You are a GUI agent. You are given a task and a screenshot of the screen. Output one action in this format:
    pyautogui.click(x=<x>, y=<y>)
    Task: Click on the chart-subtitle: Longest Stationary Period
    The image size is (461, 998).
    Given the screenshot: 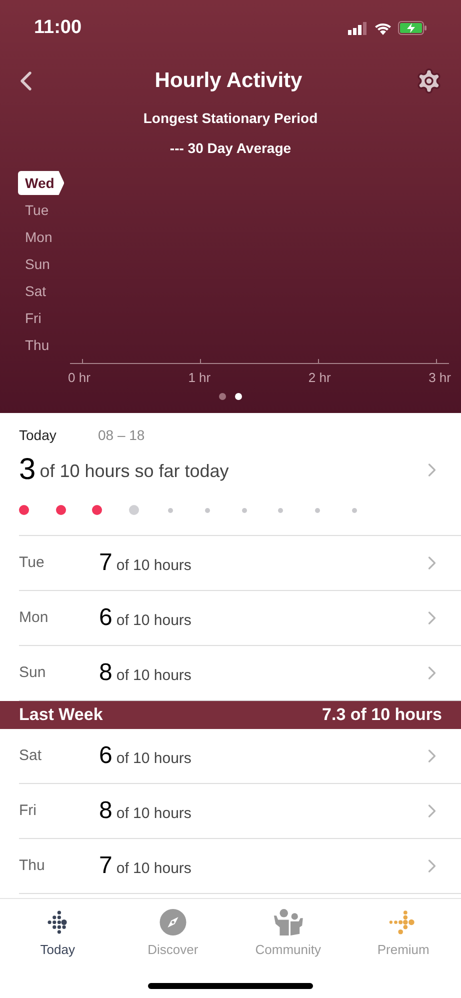 What is the action you would take?
    pyautogui.click(x=230, y=118)
    